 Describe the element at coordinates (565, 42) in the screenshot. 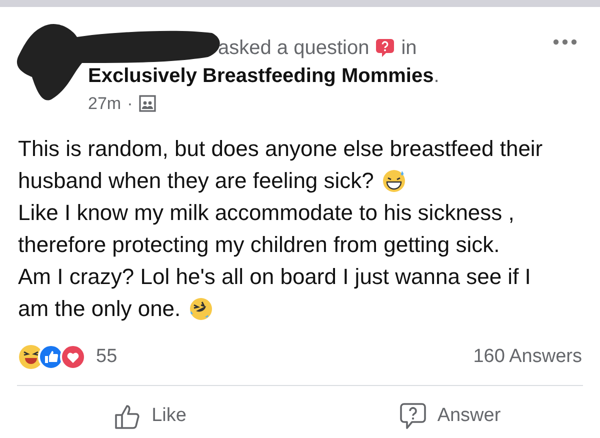

I see `more-icon` at that location.